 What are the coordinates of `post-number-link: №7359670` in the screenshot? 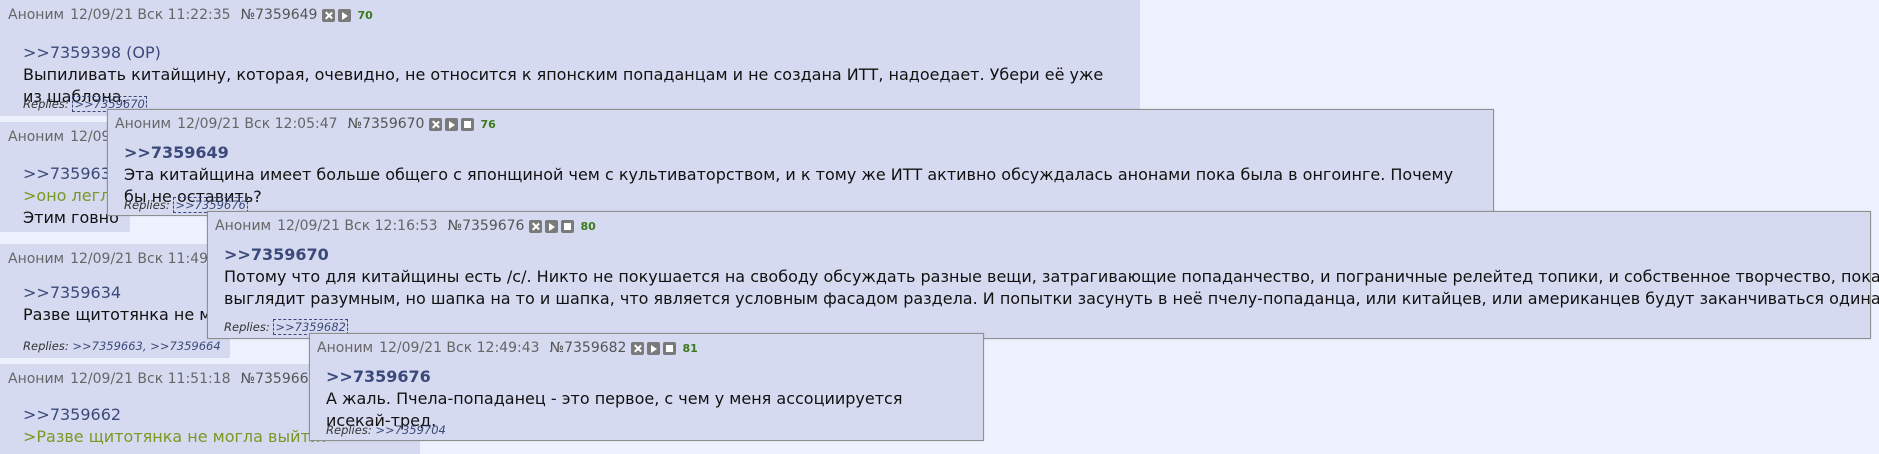 It's located at (386, 124).